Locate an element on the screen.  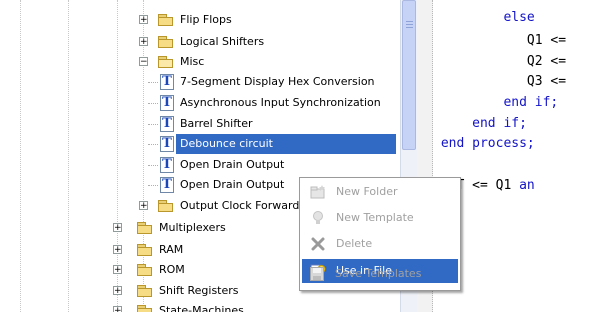
tree-item-flip-flops: + Flip Flops is located at coordinates (200, 20).